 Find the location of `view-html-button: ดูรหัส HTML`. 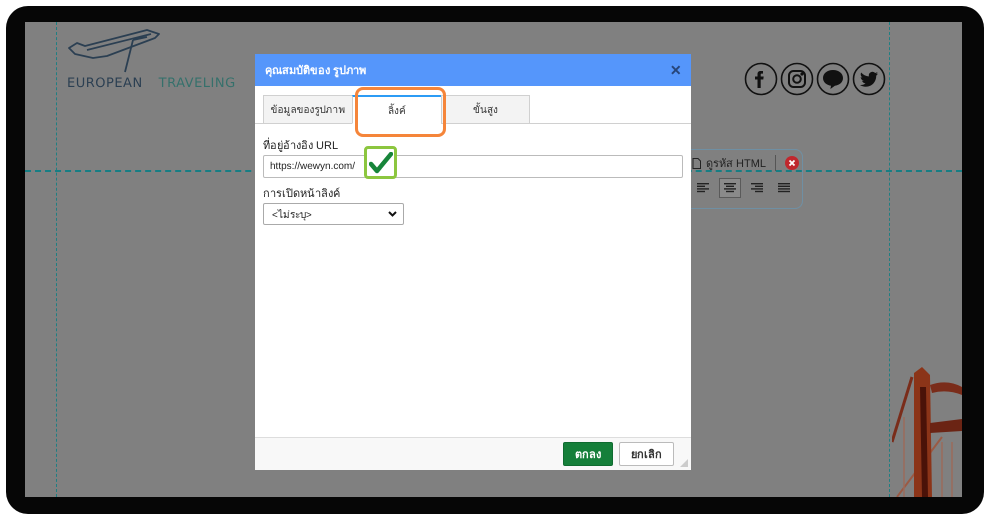

view-html-button: ดูรหัส HTML is located at coordinates (736, 163).